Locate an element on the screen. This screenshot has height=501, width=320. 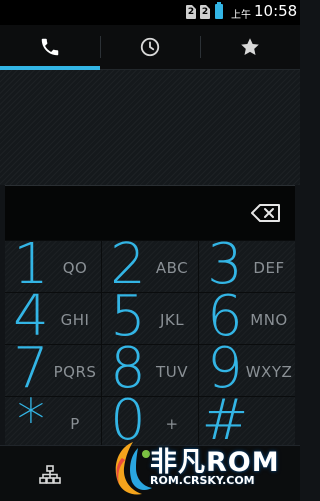
dial-key-digit: 8 is located at coordinates (128, 370).